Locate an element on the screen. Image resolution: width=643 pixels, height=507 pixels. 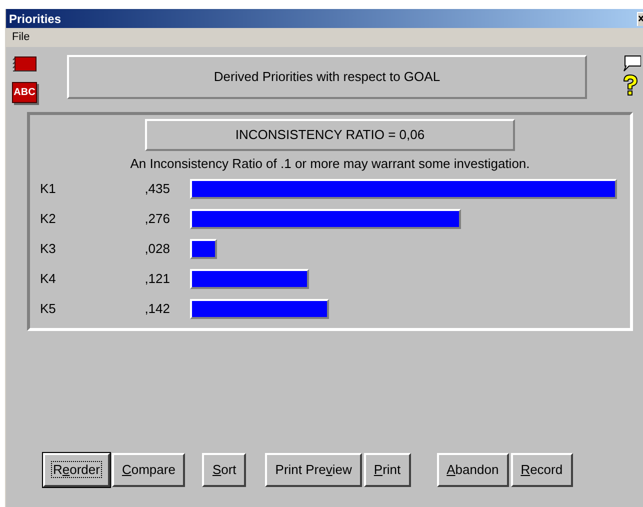
book-icon is located at coordinates (24, 64).